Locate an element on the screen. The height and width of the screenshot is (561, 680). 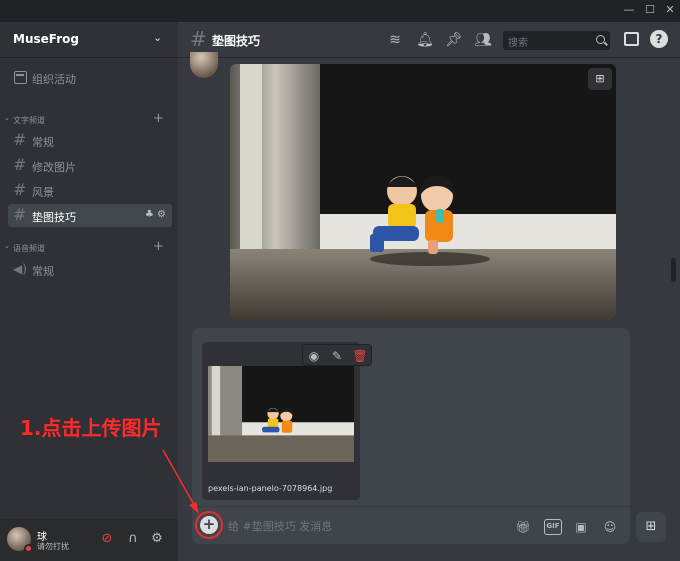
channel-label: 垫图技巧 is located at coordinates (54, 217).